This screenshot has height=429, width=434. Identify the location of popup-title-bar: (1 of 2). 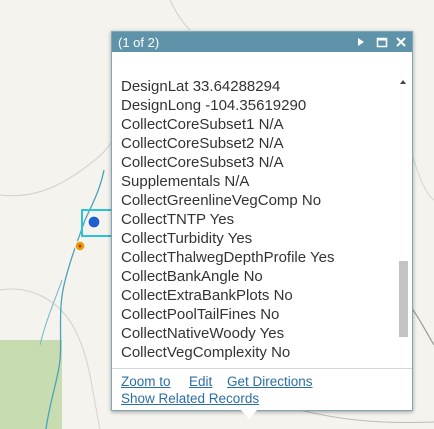
(262, 42).